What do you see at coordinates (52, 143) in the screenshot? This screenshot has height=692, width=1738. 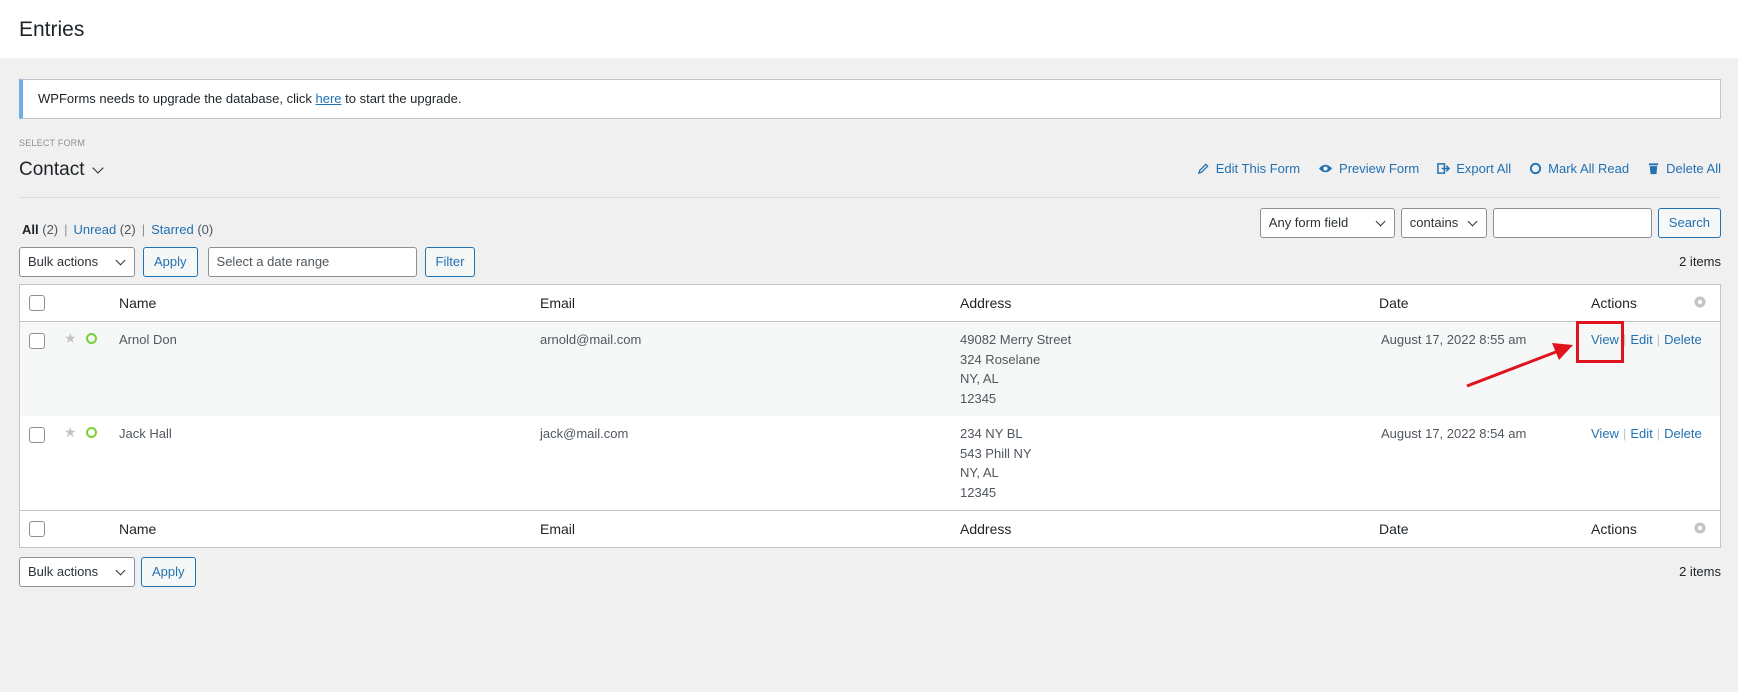 I see `select-form-label: SELECT FORM` at bounding box center [52, 143].